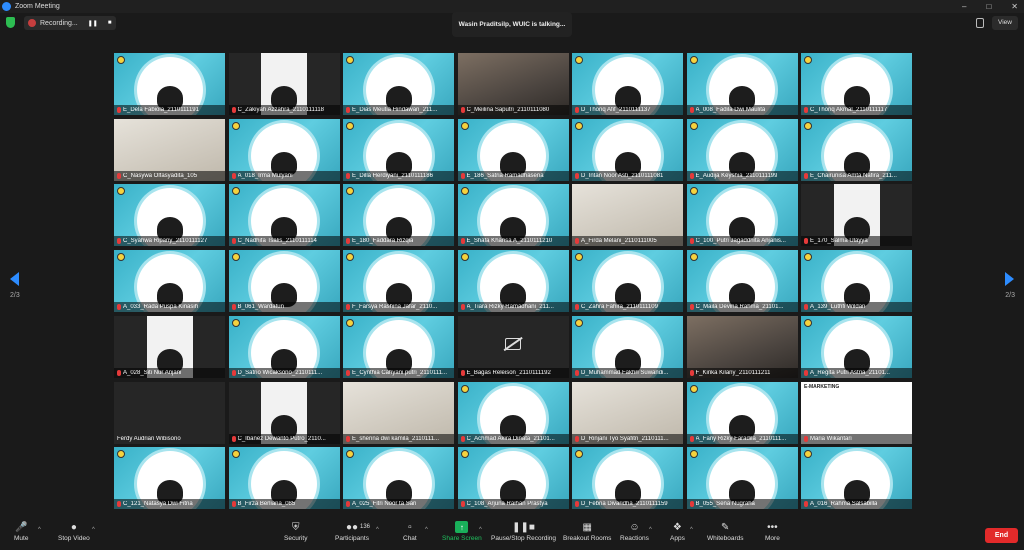  I want to click on security-button: ⛨ Security, so click(295, 532).